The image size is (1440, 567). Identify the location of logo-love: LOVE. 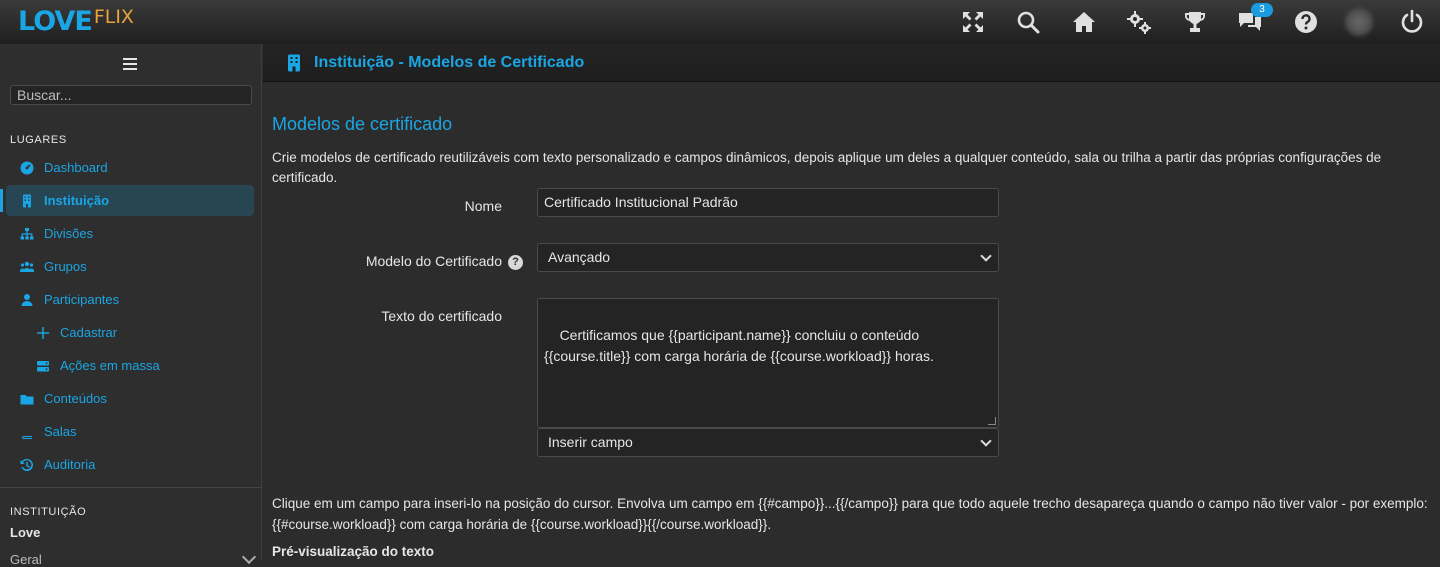
(55, 21).